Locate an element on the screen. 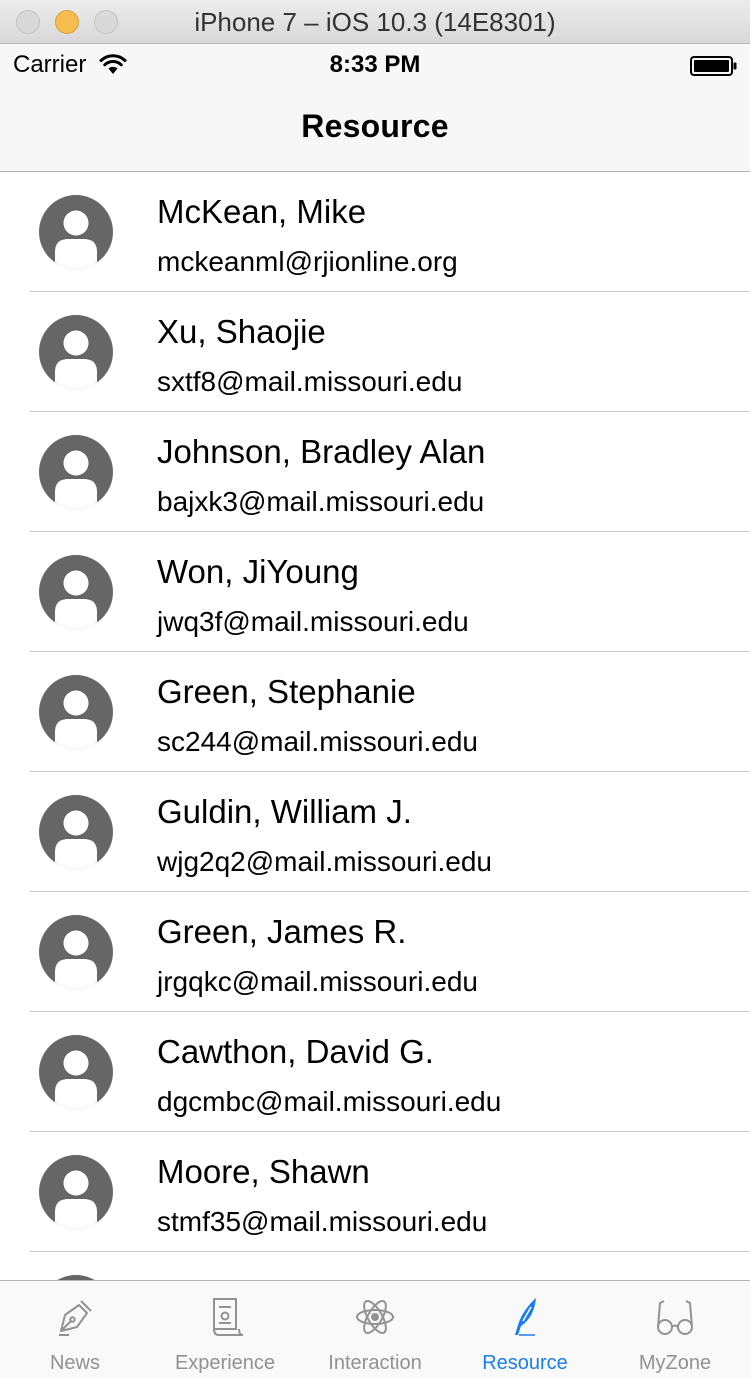 Image resolution: width=750 pixels, height=1379 pixels. page-title: Resource is located at coordinates (375, 126).